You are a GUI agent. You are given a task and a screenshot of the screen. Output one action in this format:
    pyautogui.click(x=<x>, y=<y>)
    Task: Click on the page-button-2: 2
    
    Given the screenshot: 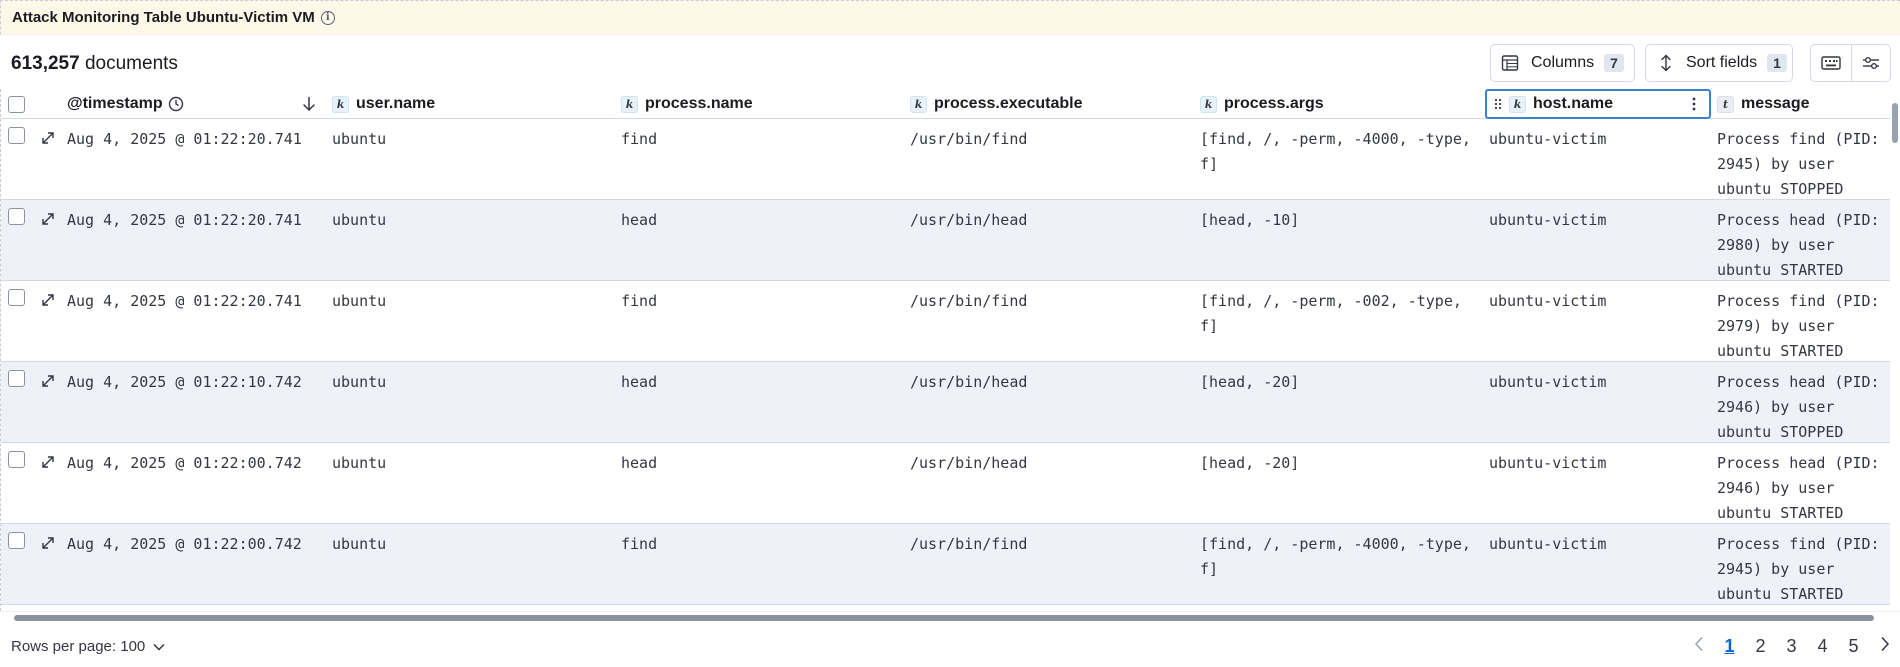 What is the action you would take?
    pyautogui.click(x=1760, y=646)
    